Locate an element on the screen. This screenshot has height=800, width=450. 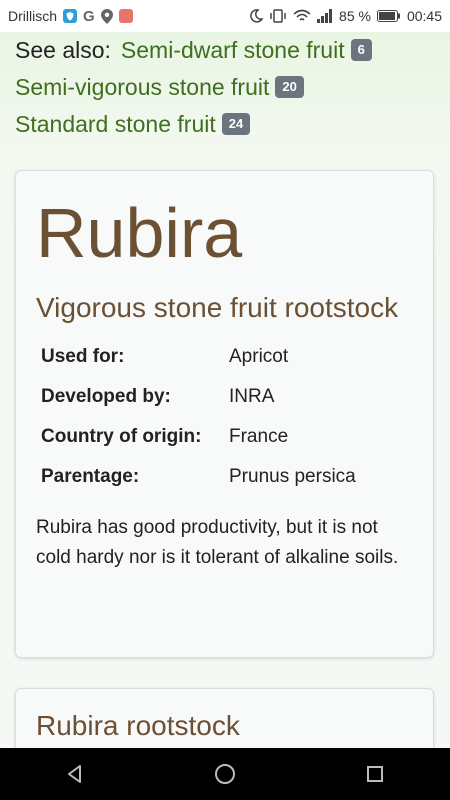
spec-value: Prunus persica is located at coordinates (292, 476).